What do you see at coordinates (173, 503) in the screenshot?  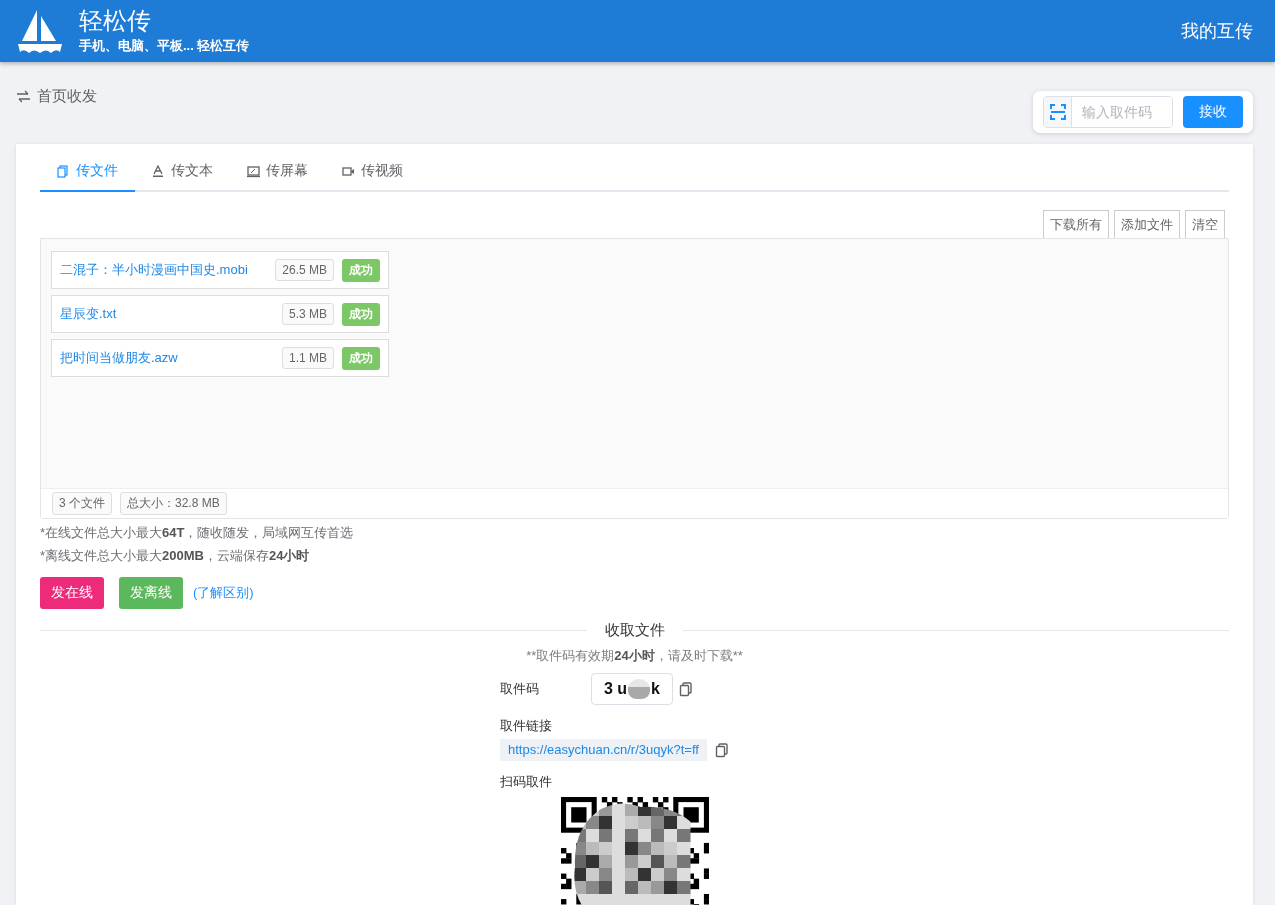 I see `total-size-tag: 总大小：32.8 MB` at bounding box center [173, 503].